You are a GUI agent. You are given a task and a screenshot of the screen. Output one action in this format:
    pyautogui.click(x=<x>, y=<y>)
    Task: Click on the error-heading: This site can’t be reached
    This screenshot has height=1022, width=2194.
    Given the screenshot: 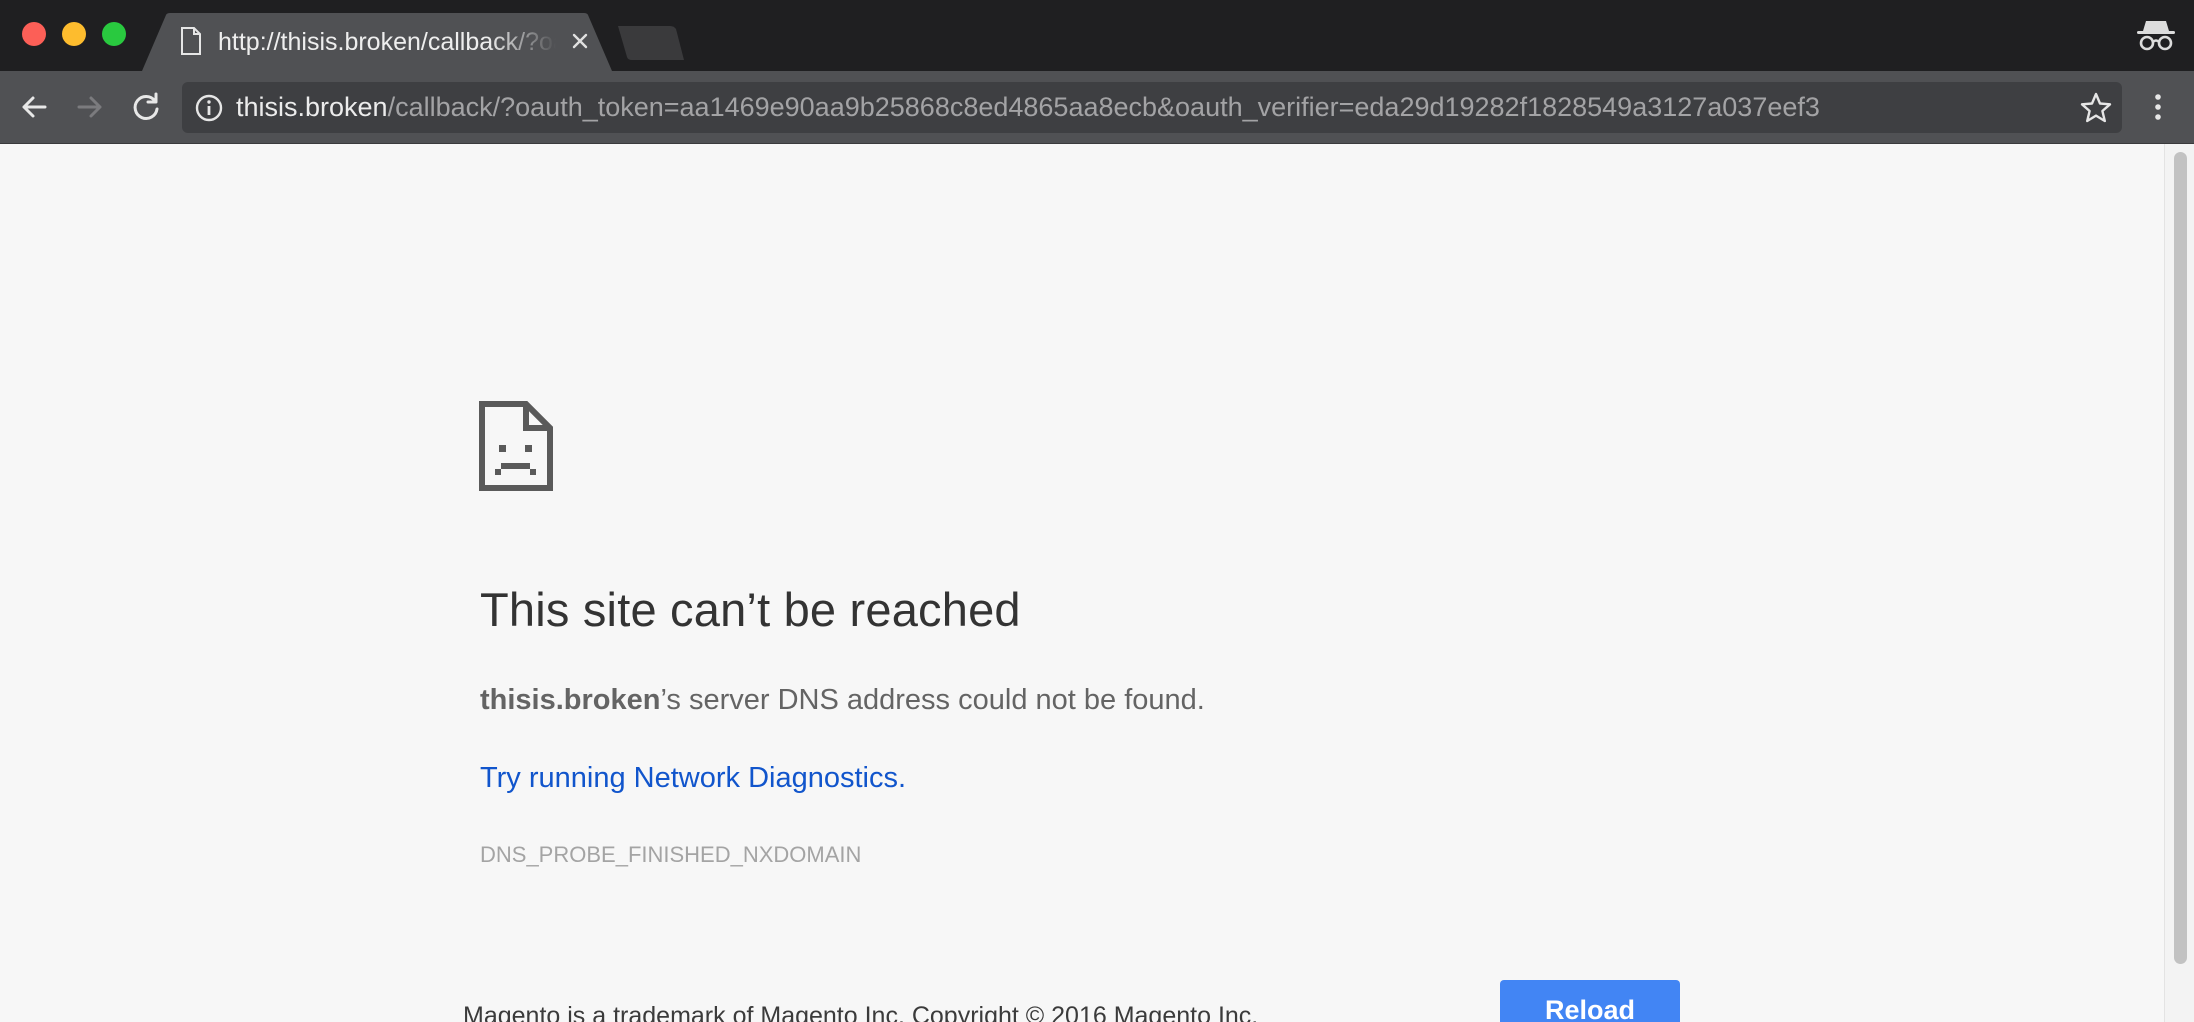 What is the action you would take?
    pyautogui.click(x=750, y=609)
    